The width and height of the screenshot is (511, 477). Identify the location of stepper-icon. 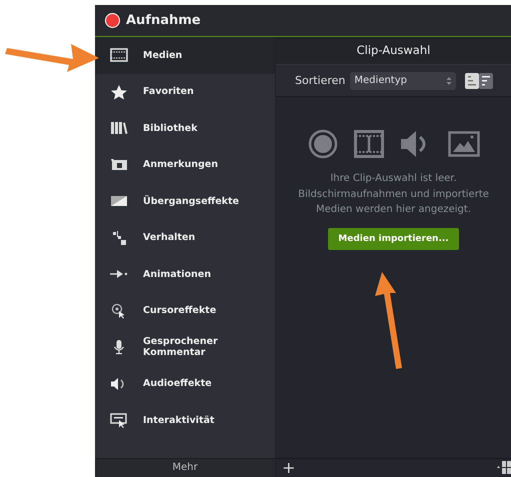
(449, 81).